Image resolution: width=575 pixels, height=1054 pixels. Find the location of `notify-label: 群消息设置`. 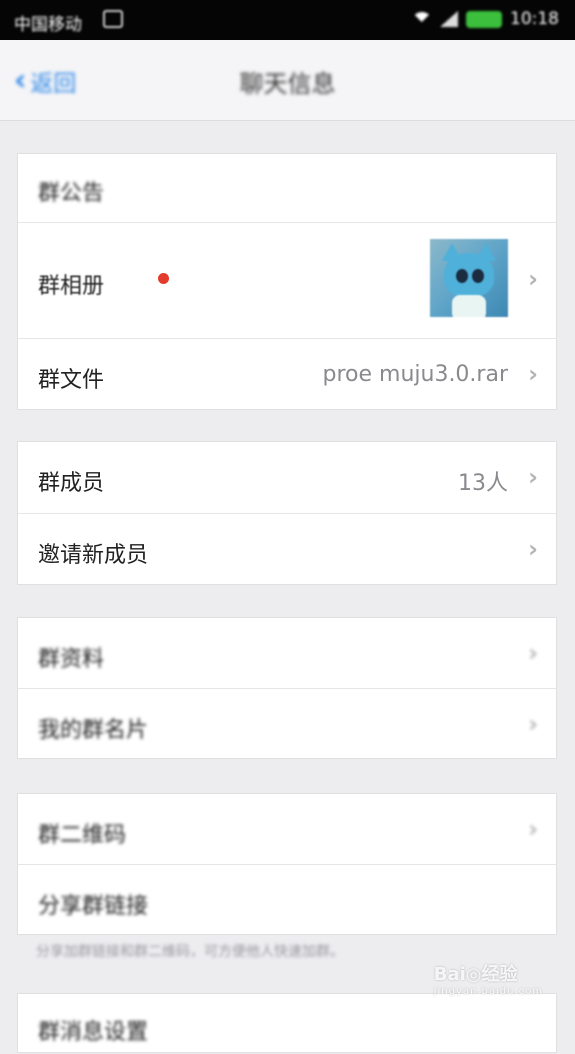

notify-label: 群消息设置 is located at coordinates (93, 1032).